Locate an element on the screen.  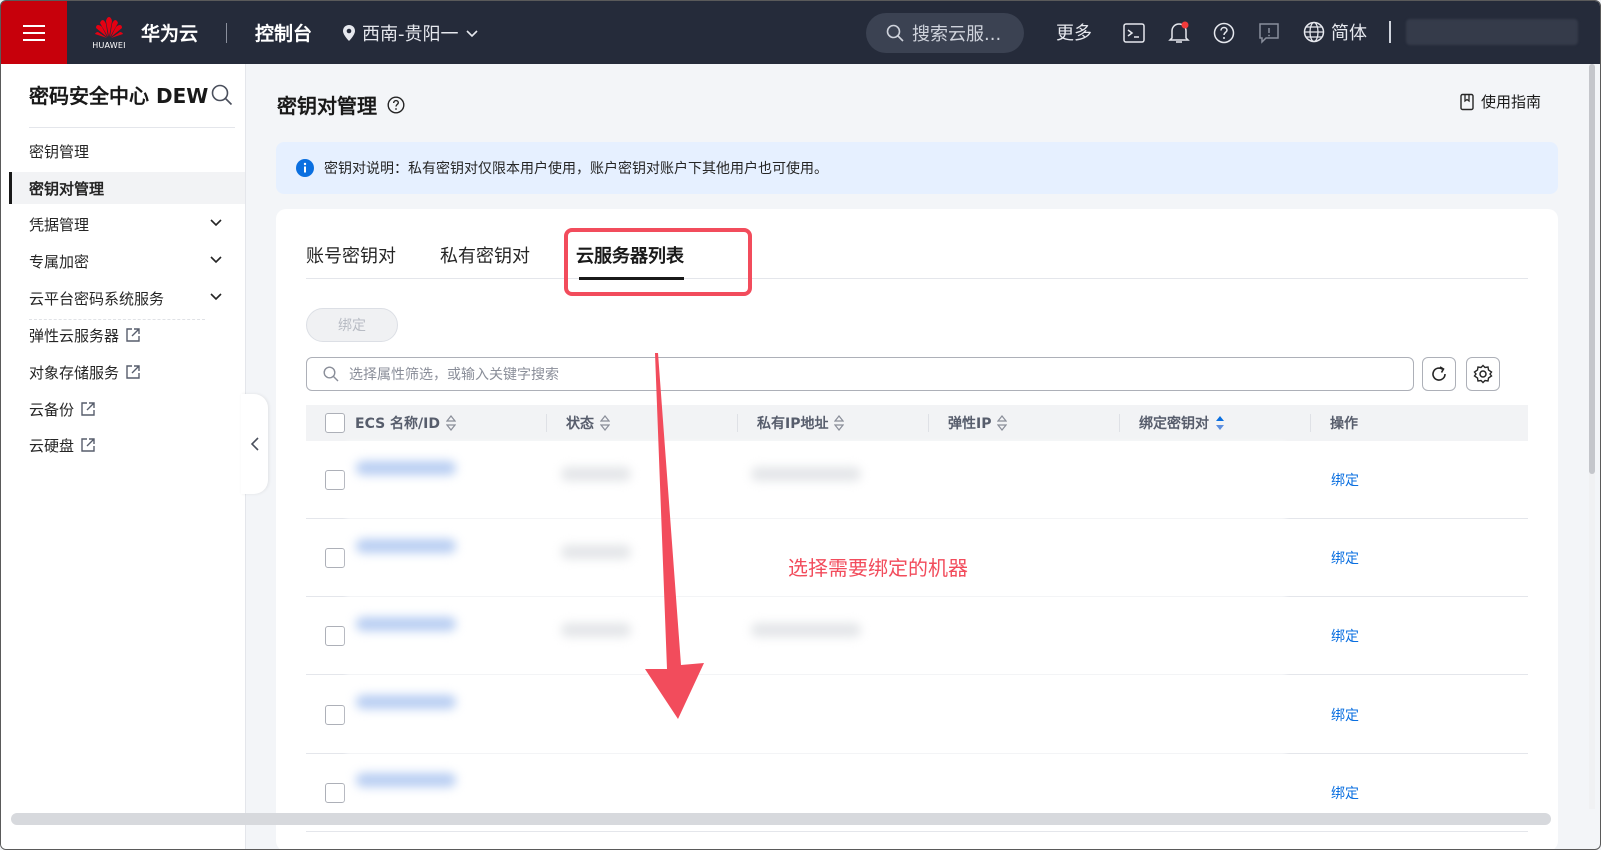
annotation-arrow-icon is located at coordinates (674, 536).